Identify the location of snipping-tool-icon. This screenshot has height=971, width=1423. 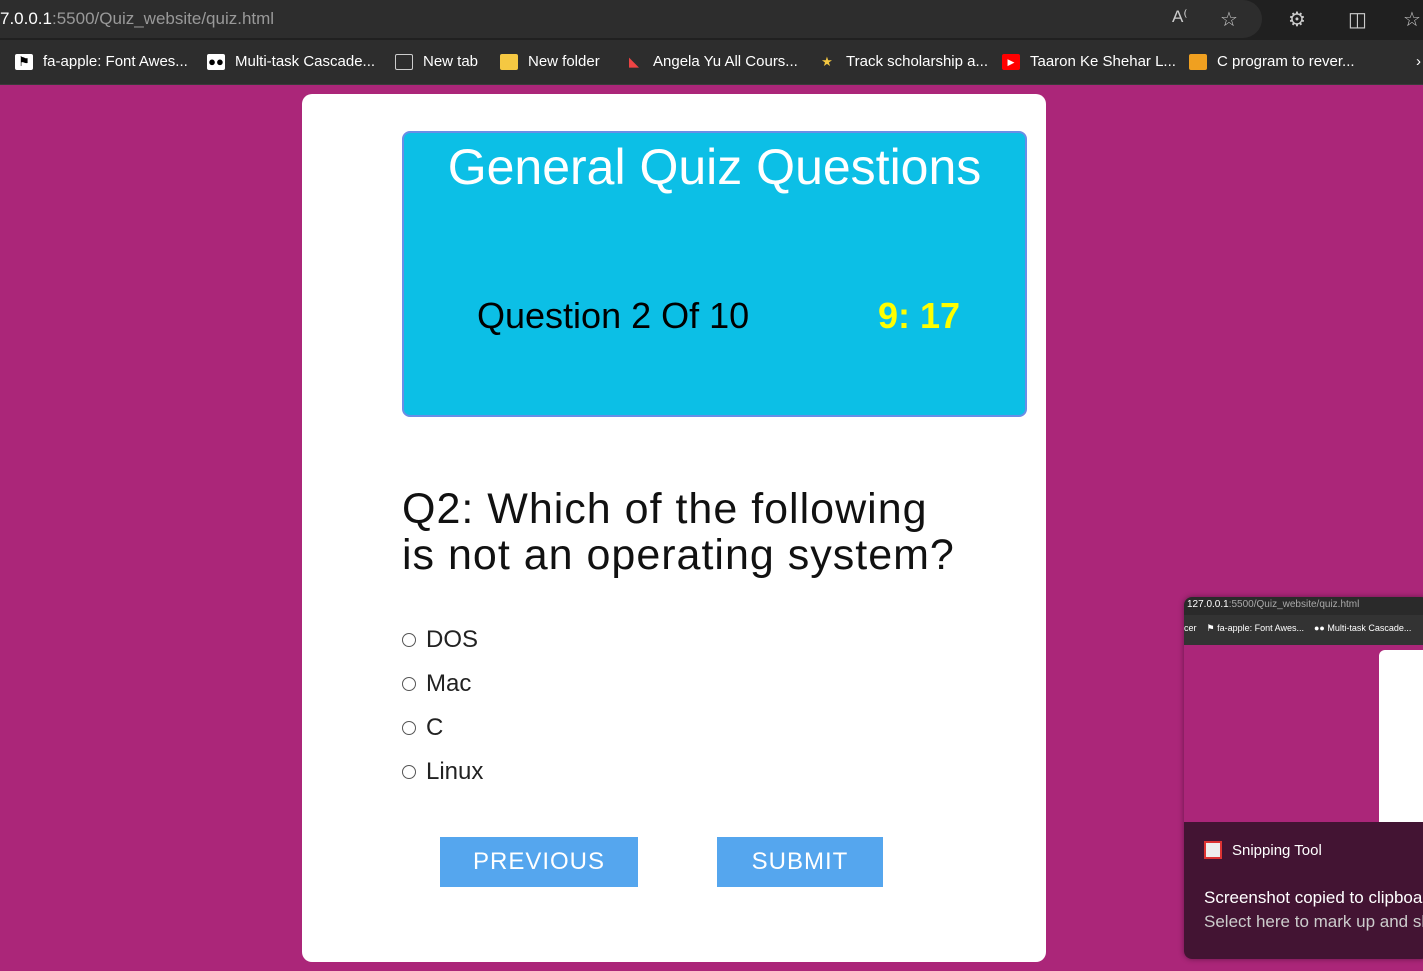
(1213, 850).